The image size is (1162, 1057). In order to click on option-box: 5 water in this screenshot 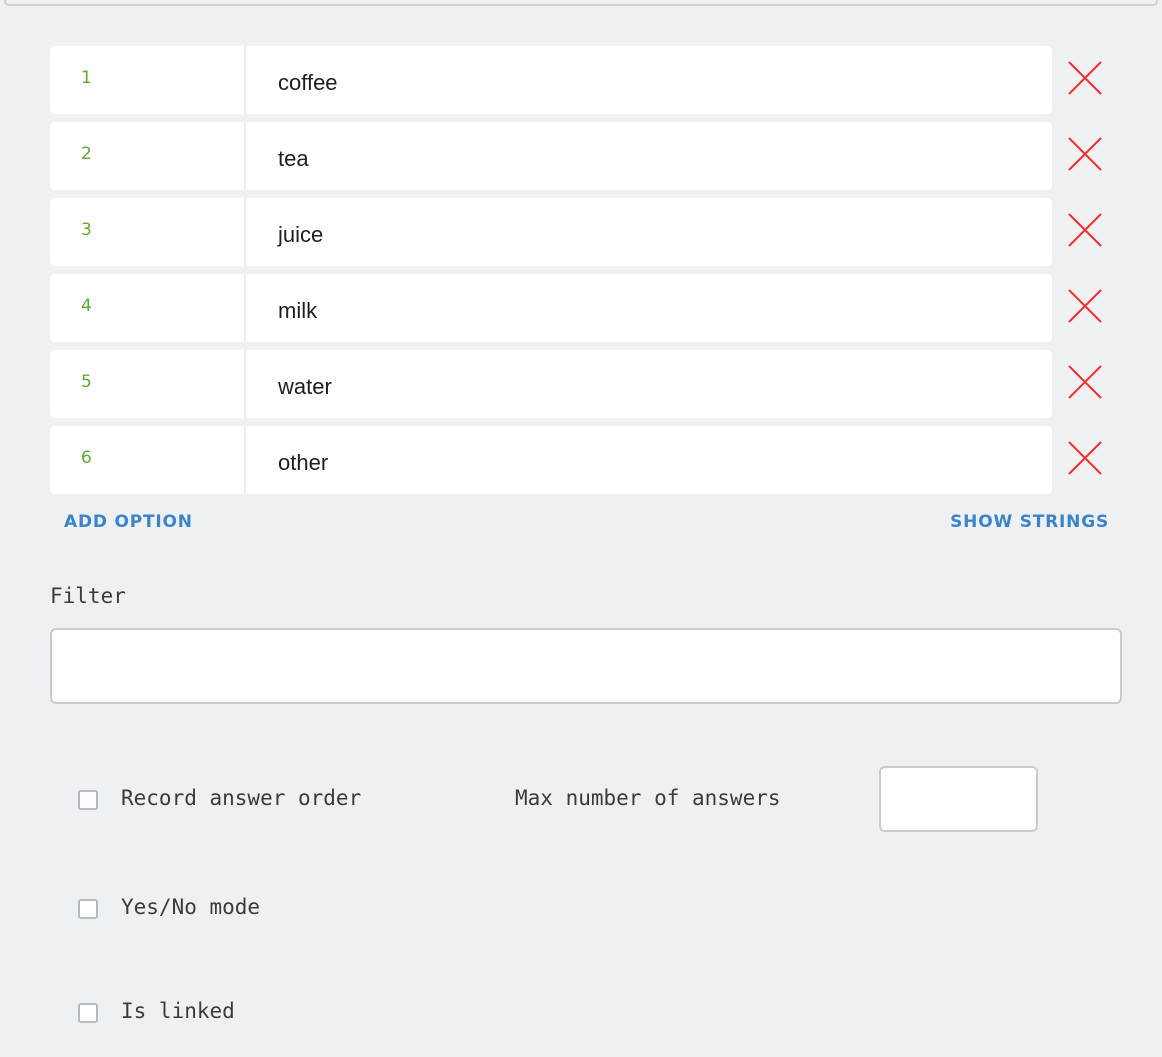, I will do `click(551, 384)`.